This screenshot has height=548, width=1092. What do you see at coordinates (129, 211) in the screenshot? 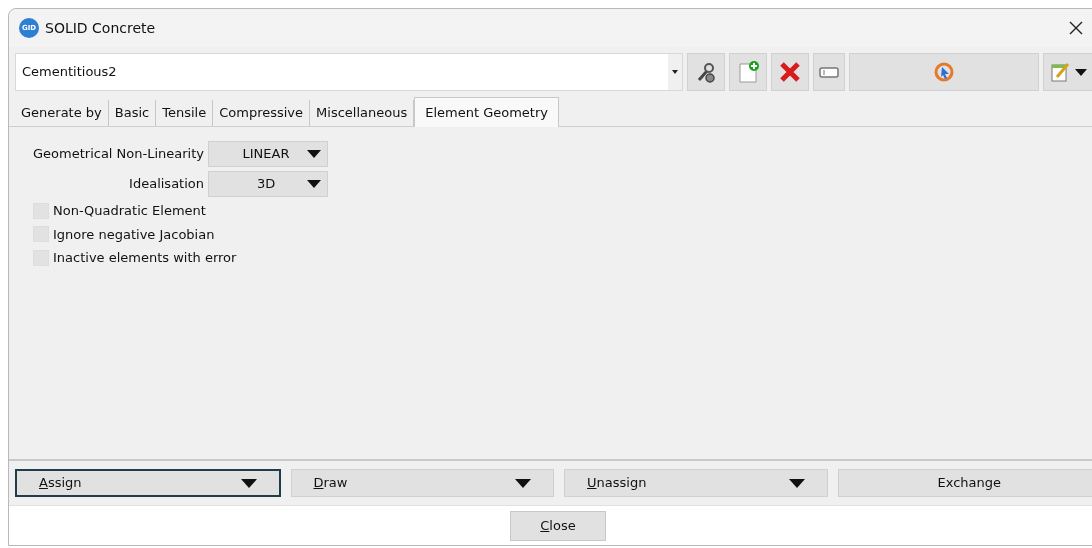
I see `checkbox-label: Non-Quadratic Element` at bounding box center [129, 211].